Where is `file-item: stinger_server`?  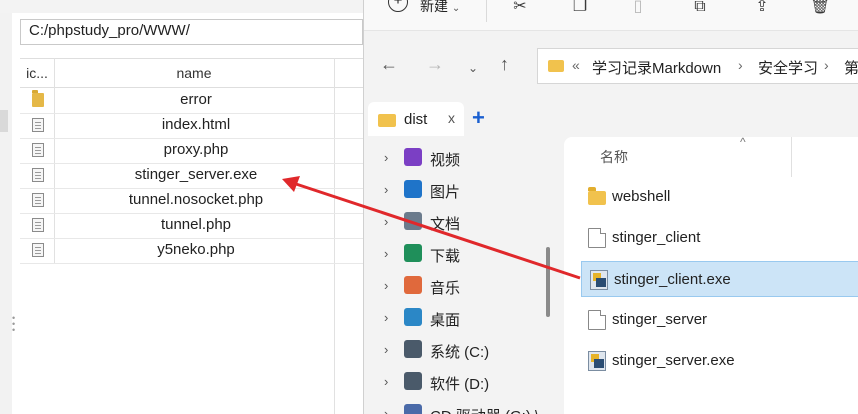
file-item: stinger_server is located at coordinates (719, 320).